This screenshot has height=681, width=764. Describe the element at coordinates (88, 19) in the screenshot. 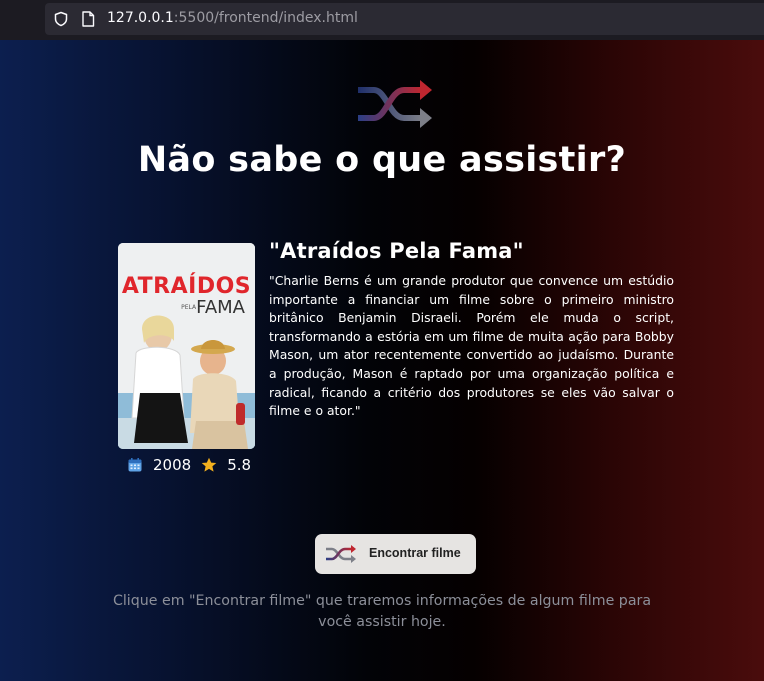

I see `page-icon` at that location.